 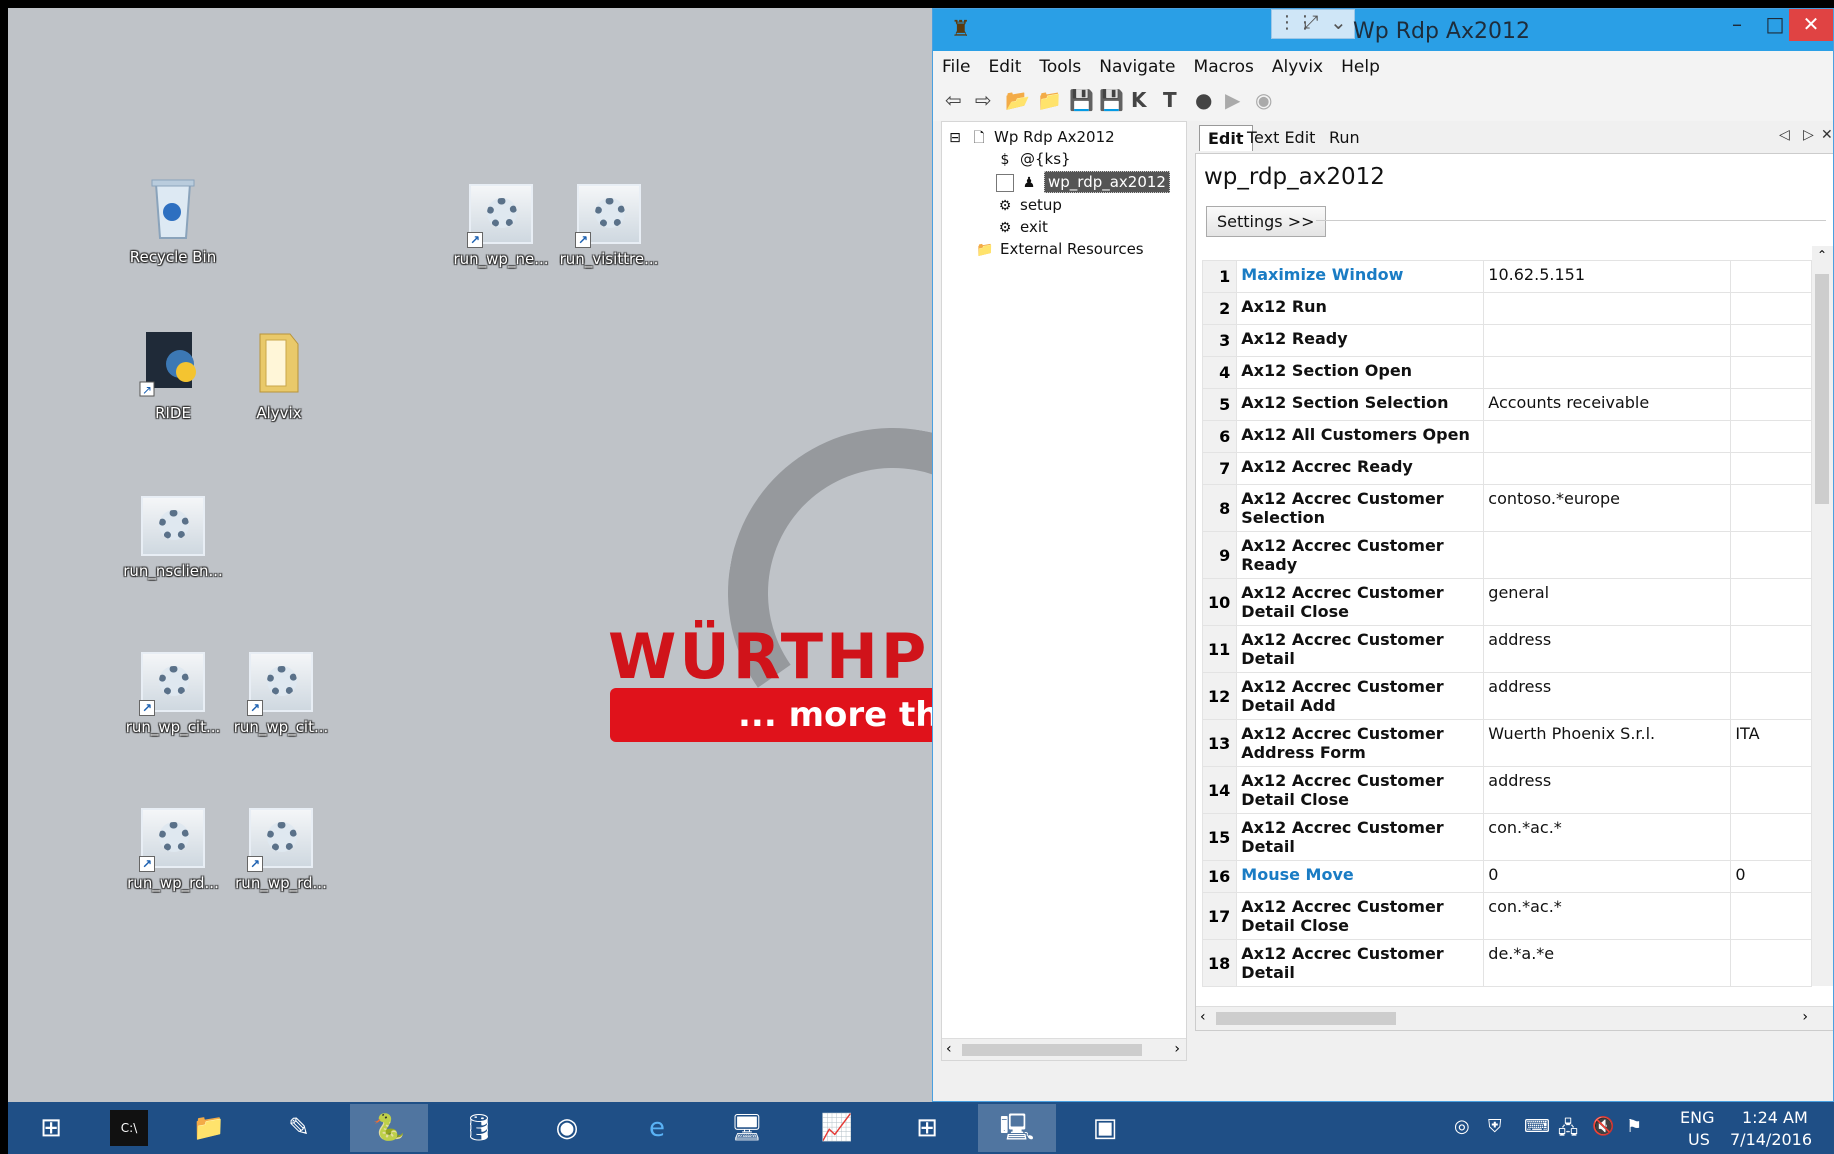 I want to click on taskbar-database: 🛢, so click(x=479, y=1128).